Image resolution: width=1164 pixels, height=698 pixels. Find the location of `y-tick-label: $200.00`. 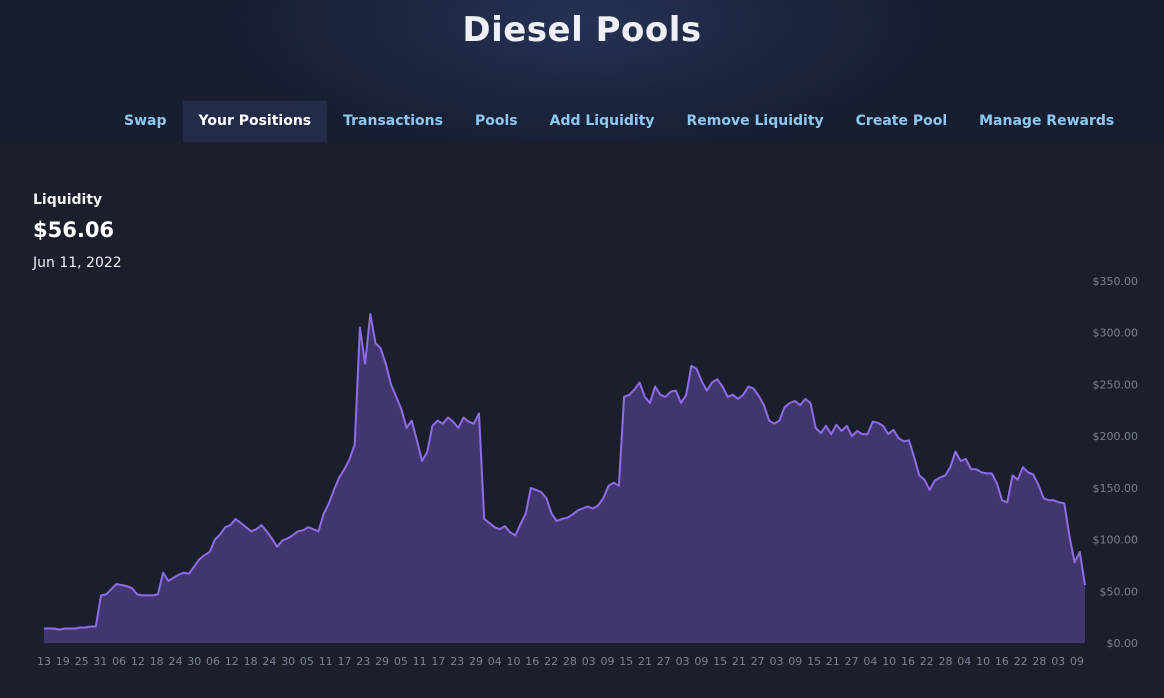

y-tick-label: $200.00 is located at coordinates (1116, 436).